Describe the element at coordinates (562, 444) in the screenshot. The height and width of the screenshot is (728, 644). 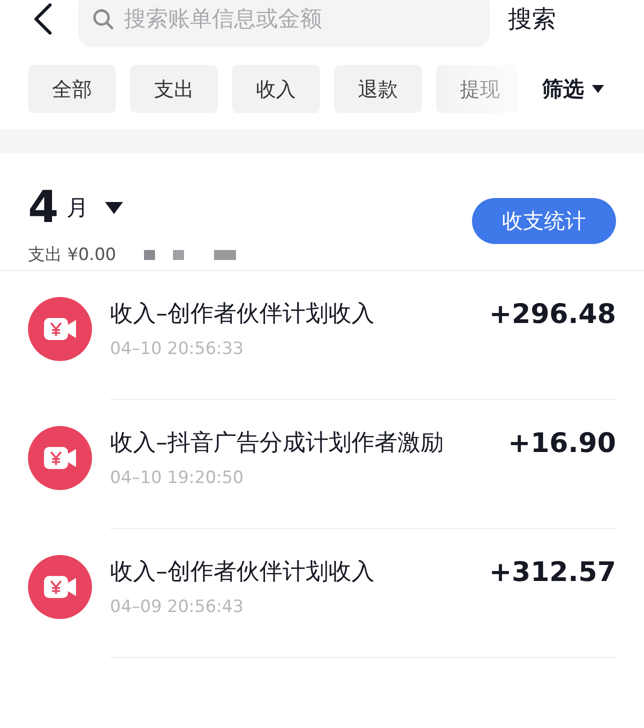
I see `transaction-amount: +16.90` at that location.